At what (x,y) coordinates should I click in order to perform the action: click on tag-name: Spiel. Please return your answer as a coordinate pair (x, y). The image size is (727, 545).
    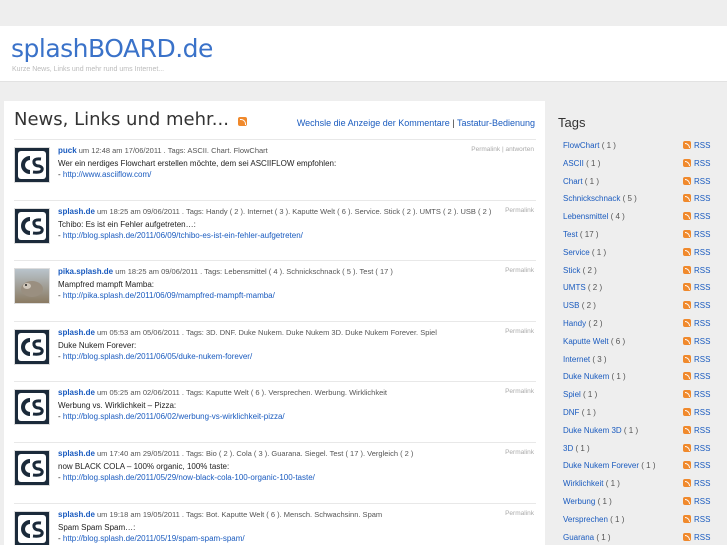
    Looking at the image, I should click on (572, 395).